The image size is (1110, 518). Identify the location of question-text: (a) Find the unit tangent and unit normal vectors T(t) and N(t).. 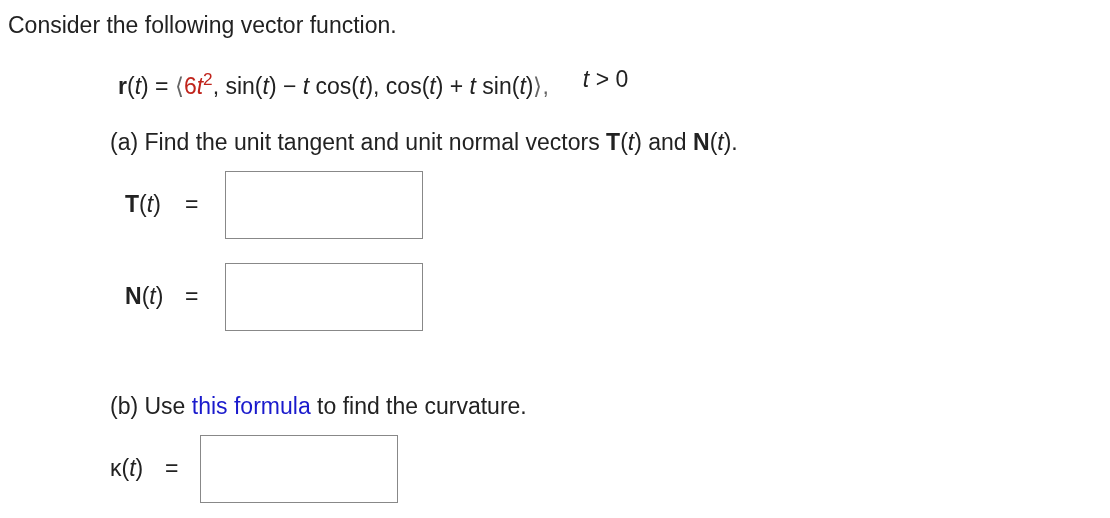
(424, 142).